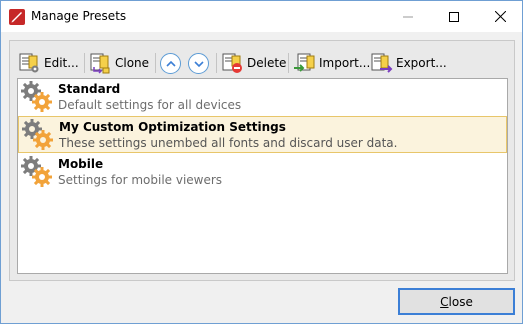  I want to click on chevron-down-icon, so click(198, 63).